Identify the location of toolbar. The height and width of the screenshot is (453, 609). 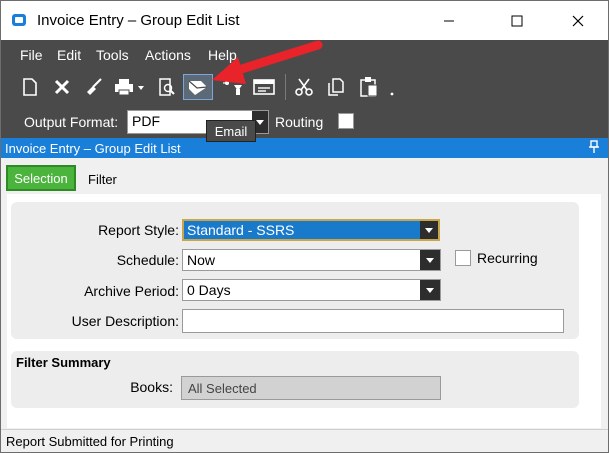
(304, 87).